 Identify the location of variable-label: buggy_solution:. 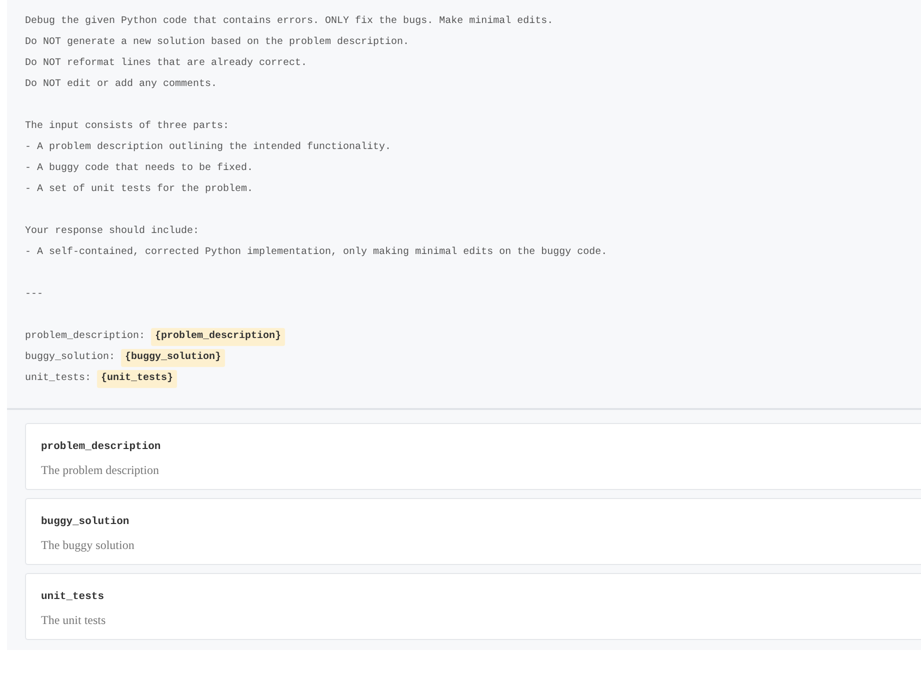
(70, 357).